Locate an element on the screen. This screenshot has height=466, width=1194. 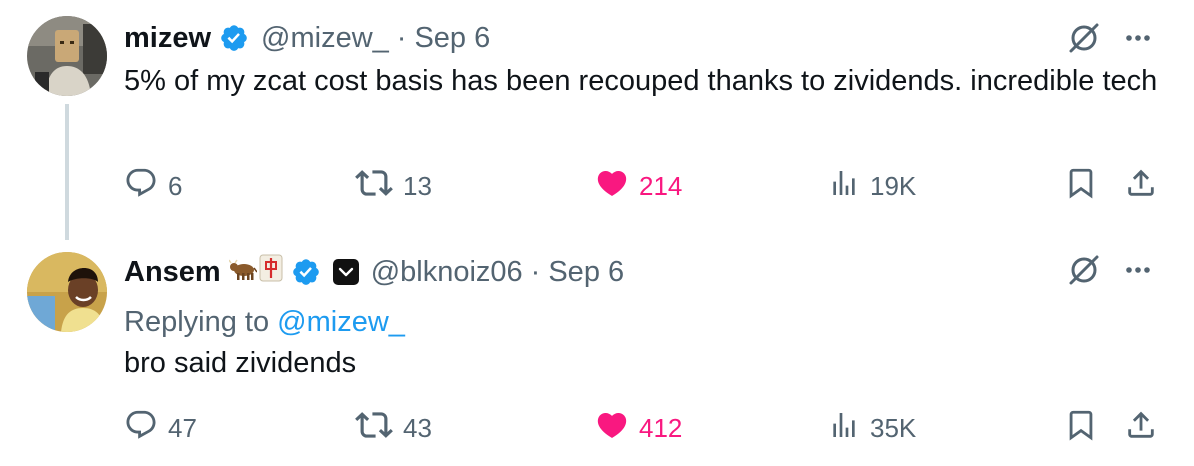
action-bar: 47 43 412 35K is located at coordinates (597, 428).